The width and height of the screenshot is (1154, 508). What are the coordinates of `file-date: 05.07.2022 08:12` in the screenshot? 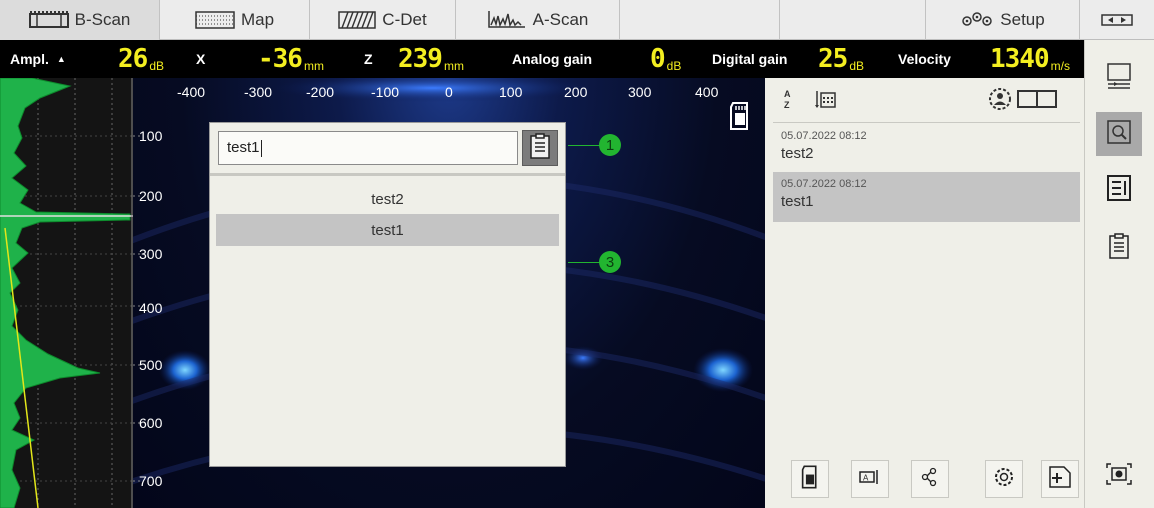 It's located at (824, 184).